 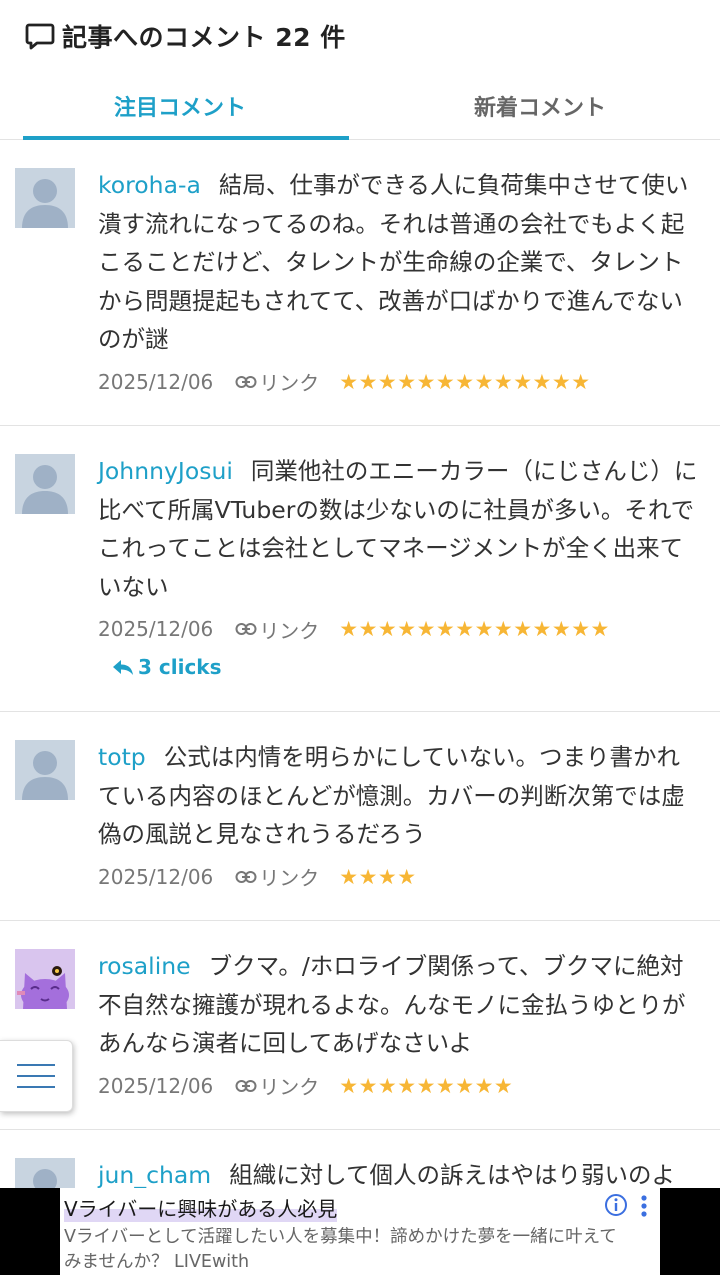 I want to click on comment-meta: 2025/12/06 リンク ★★★★★★★★★, so click(x=399, y=1086).